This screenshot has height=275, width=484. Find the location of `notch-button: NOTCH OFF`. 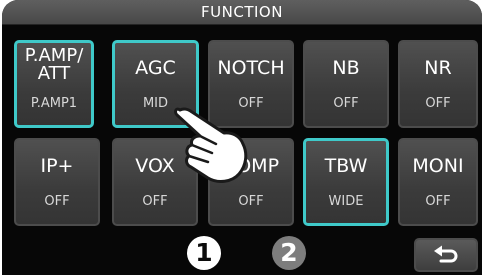

notch-button: NOTCH OFF is located at coordinates (251, 84).